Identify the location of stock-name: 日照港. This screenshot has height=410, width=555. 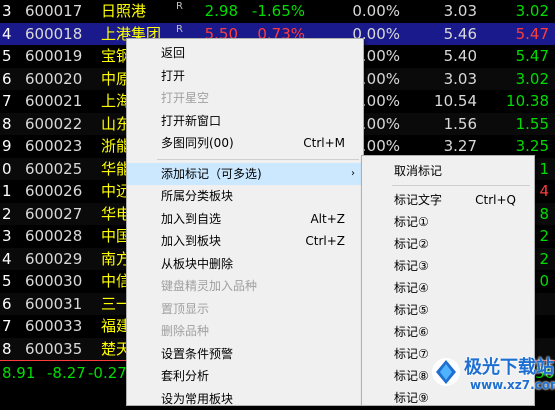
(124, 11).